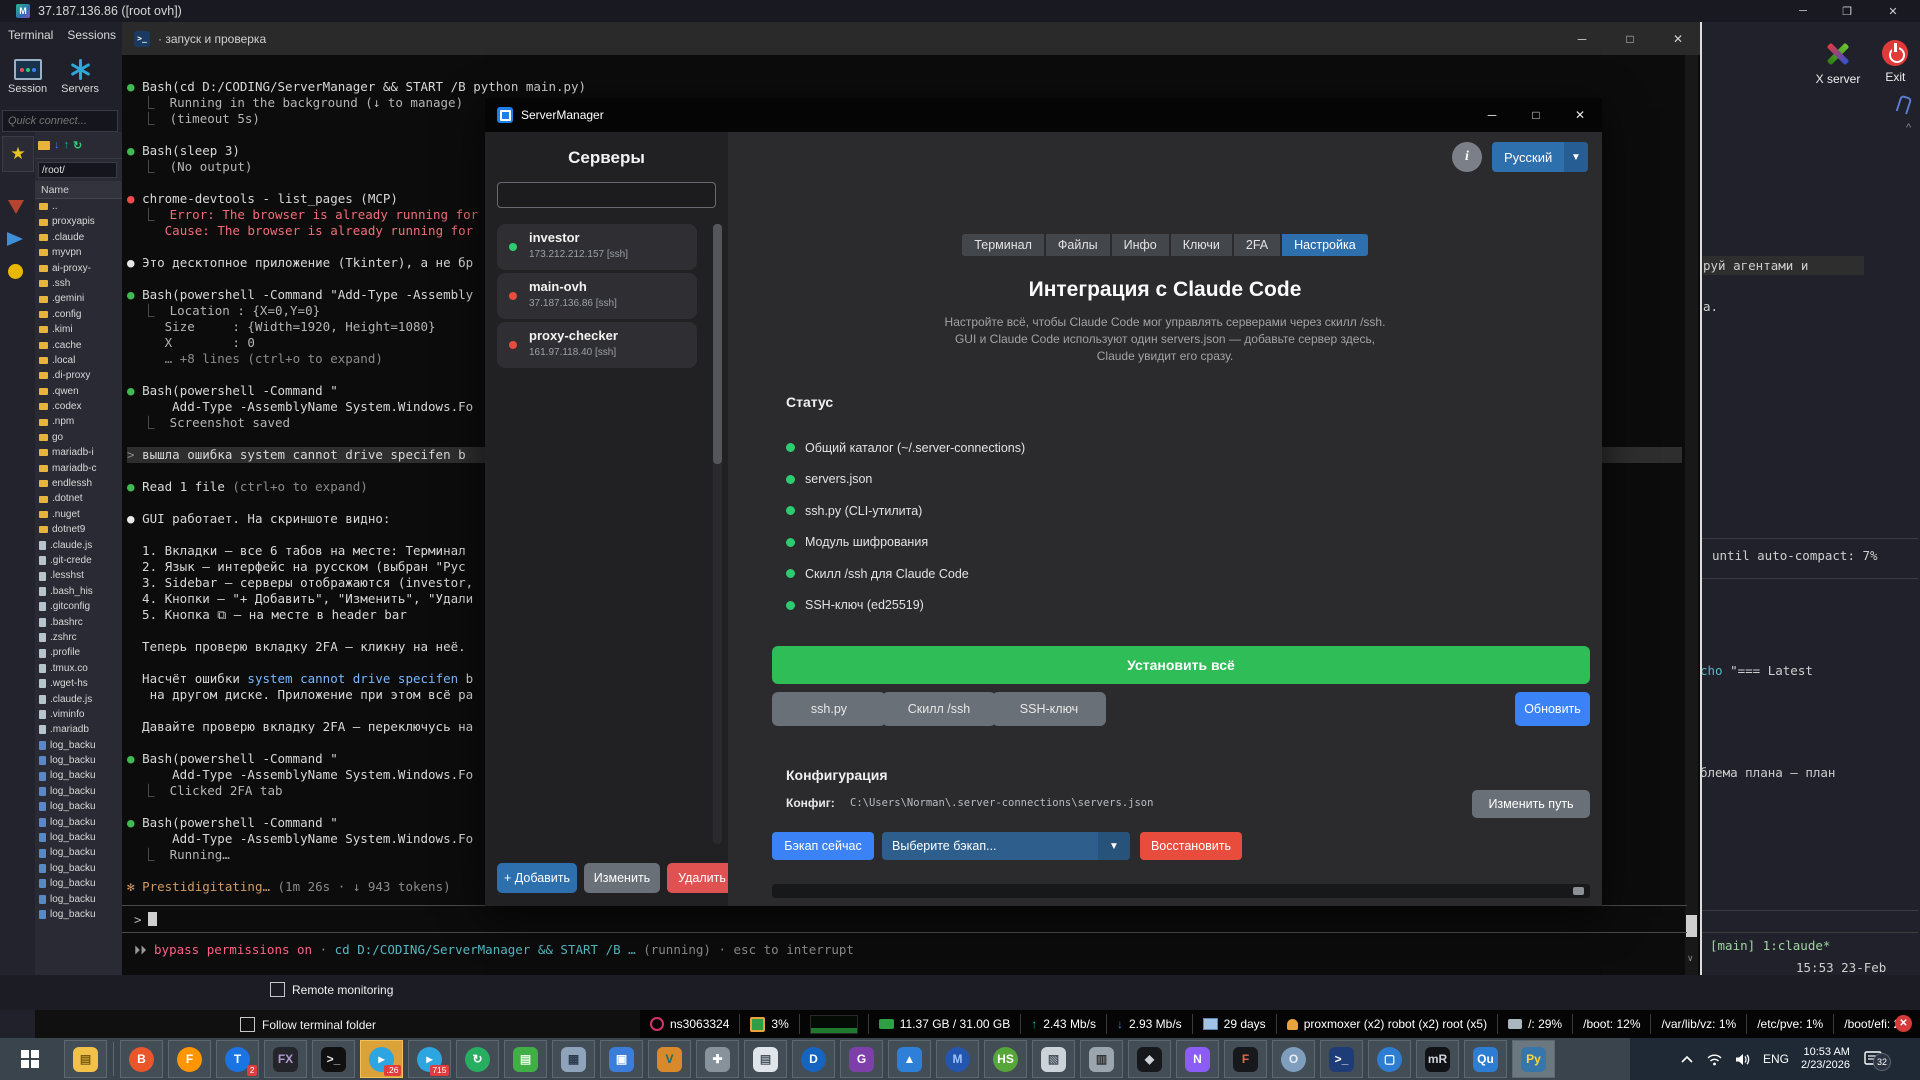 This screenshot has width=1920, height=1080. Describe the element at coordinates (1181, 665) in the screenshot. I see `install-all-button: Установить всё` at that location.